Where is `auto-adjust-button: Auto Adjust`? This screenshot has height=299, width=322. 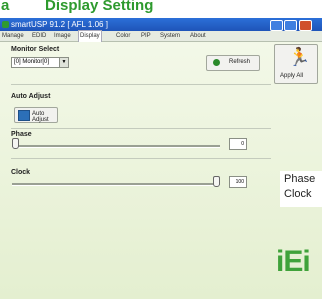
auto-adjust-button: Auto Adjust is located at coordinates (36, 115).